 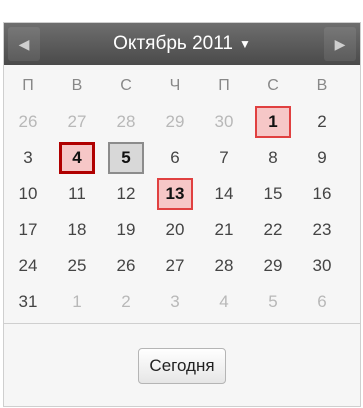 What do you see at coordinates (28, 230) in the screenshot?
I see `day-cell: 17` at bounding box center [28, 230].